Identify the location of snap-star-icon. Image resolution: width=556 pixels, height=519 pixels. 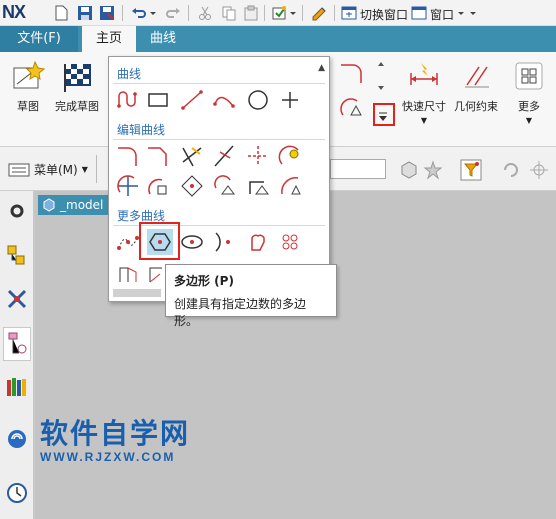
(433, 170).